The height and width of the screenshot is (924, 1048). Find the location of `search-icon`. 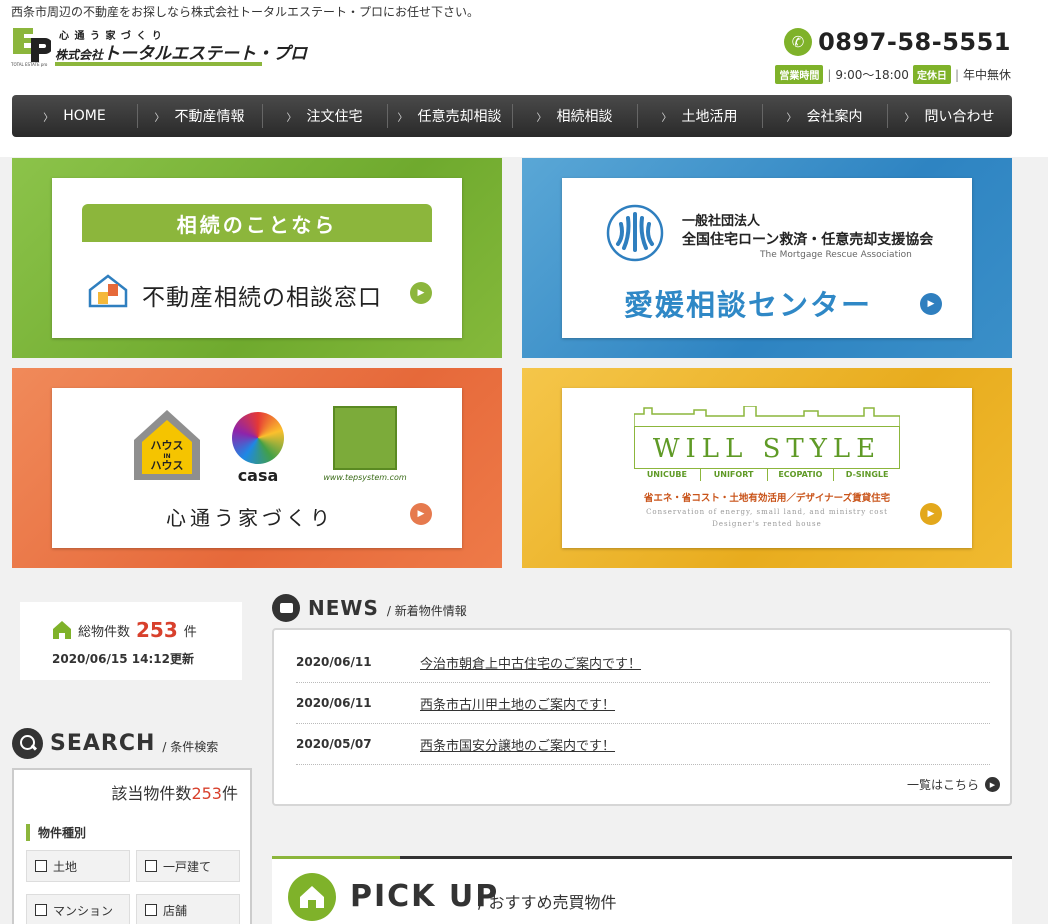

search-icon is located at coordinates (27, 743).